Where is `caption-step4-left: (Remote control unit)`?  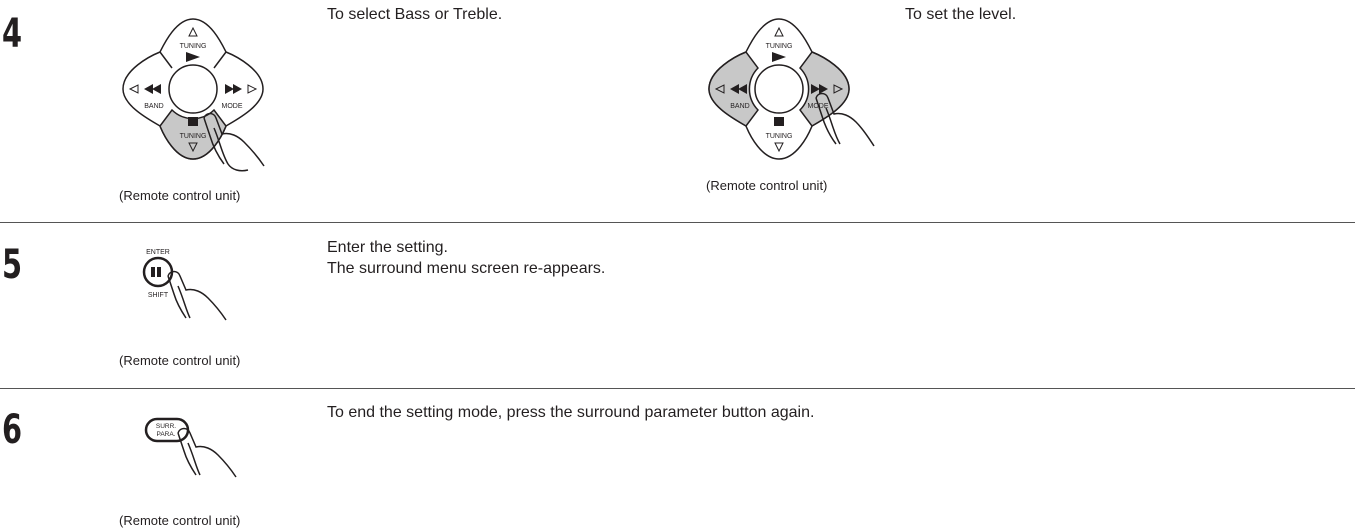 caption-step4-left: (Remote control unit) is located at coordinates (180, 195).